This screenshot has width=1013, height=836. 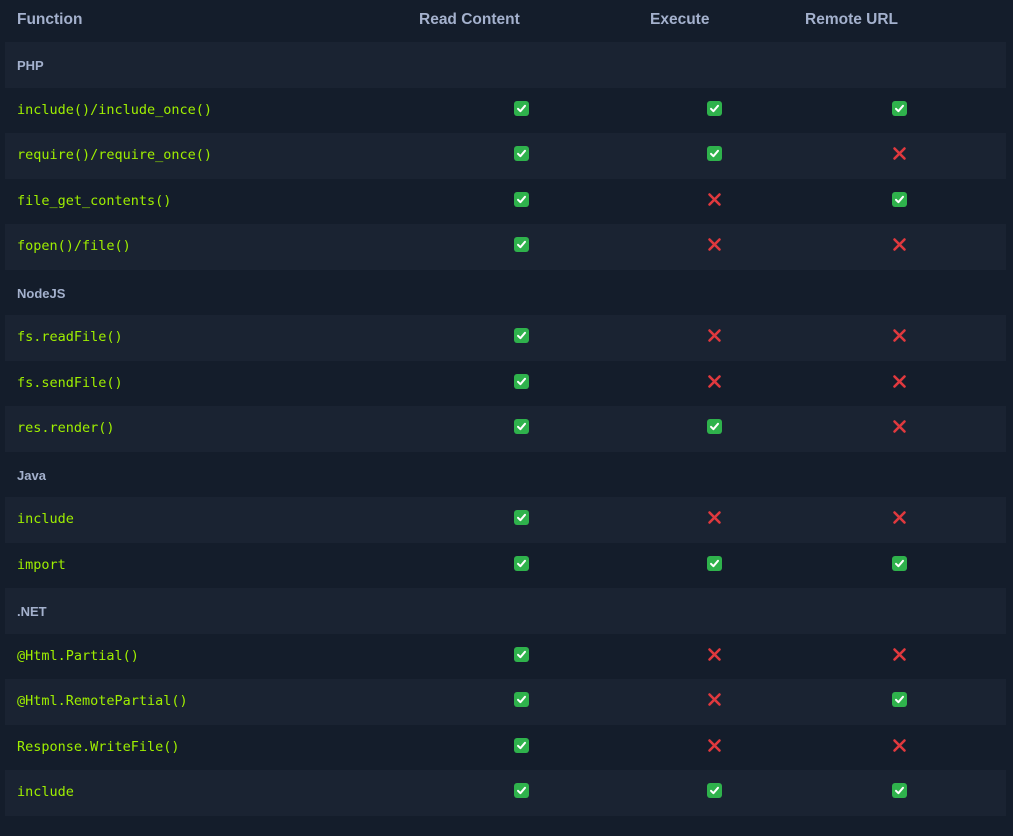 What do you see at coordinates (505, 65) in the screenshot?
I see `section-row: PHP` at bounding box center [505, 65].